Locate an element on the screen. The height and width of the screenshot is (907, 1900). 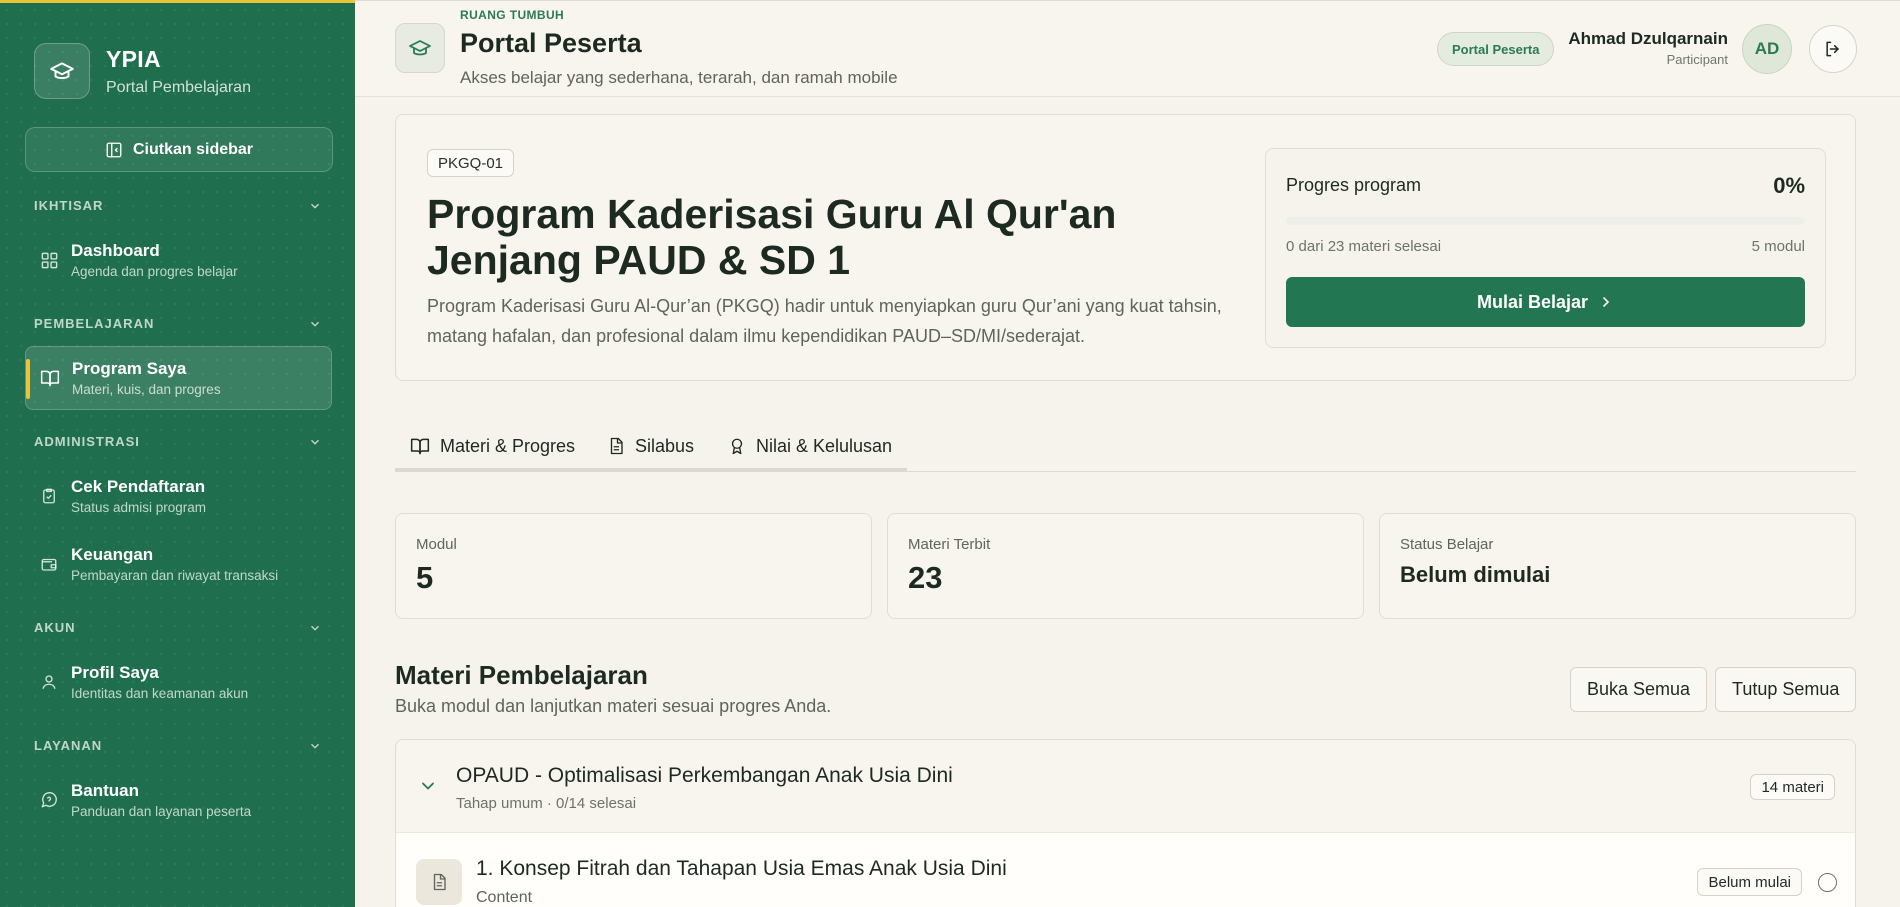
sidebar-item-label: Keuangan is located at coordinates (112, 554).